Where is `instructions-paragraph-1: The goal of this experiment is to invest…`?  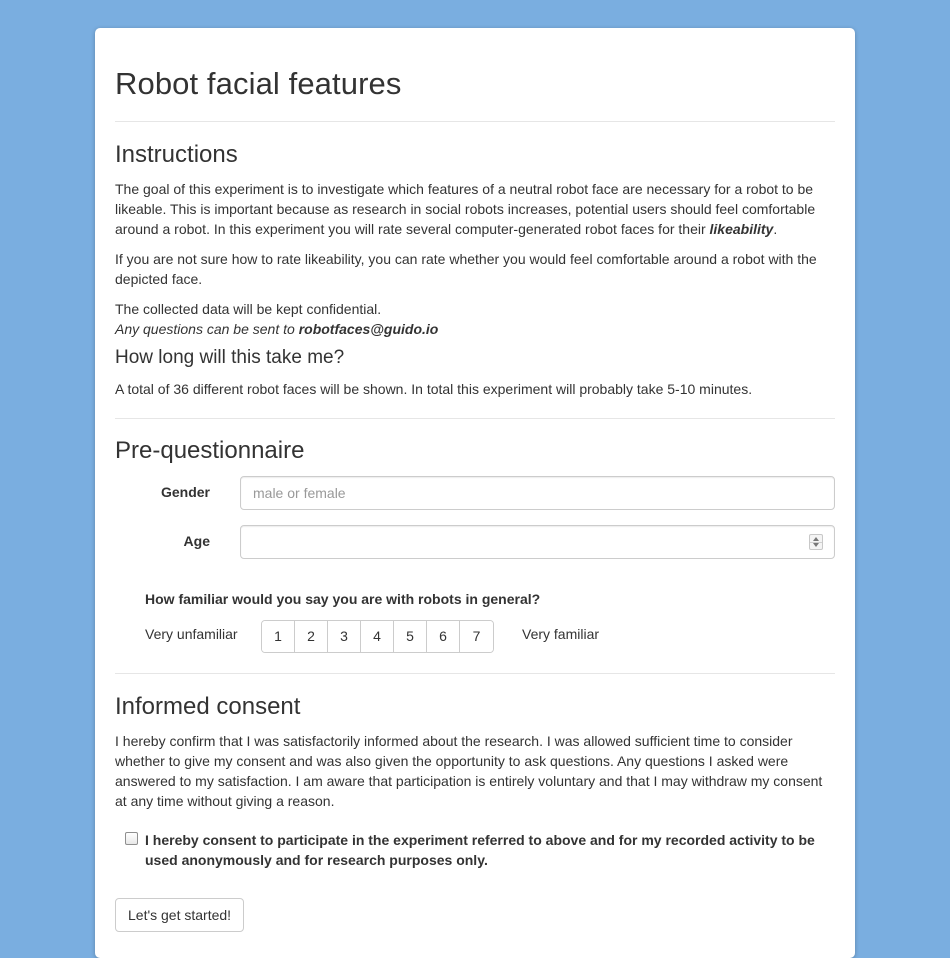
instructions-paragraph-1: The goal of this experiment is to invest… is located at coordinates (475, 209).